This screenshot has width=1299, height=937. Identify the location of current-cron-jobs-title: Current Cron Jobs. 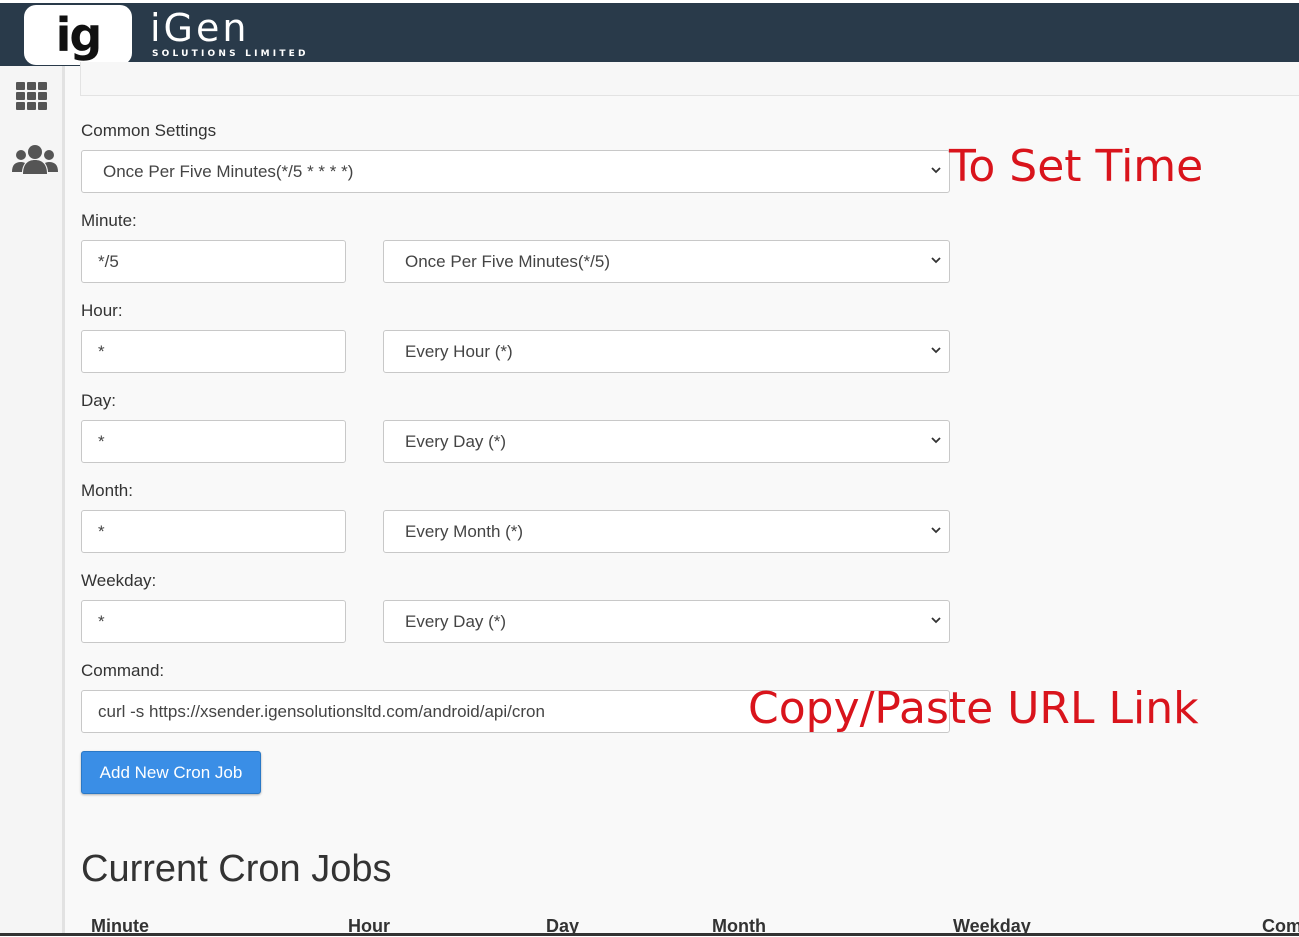
(236, 869).